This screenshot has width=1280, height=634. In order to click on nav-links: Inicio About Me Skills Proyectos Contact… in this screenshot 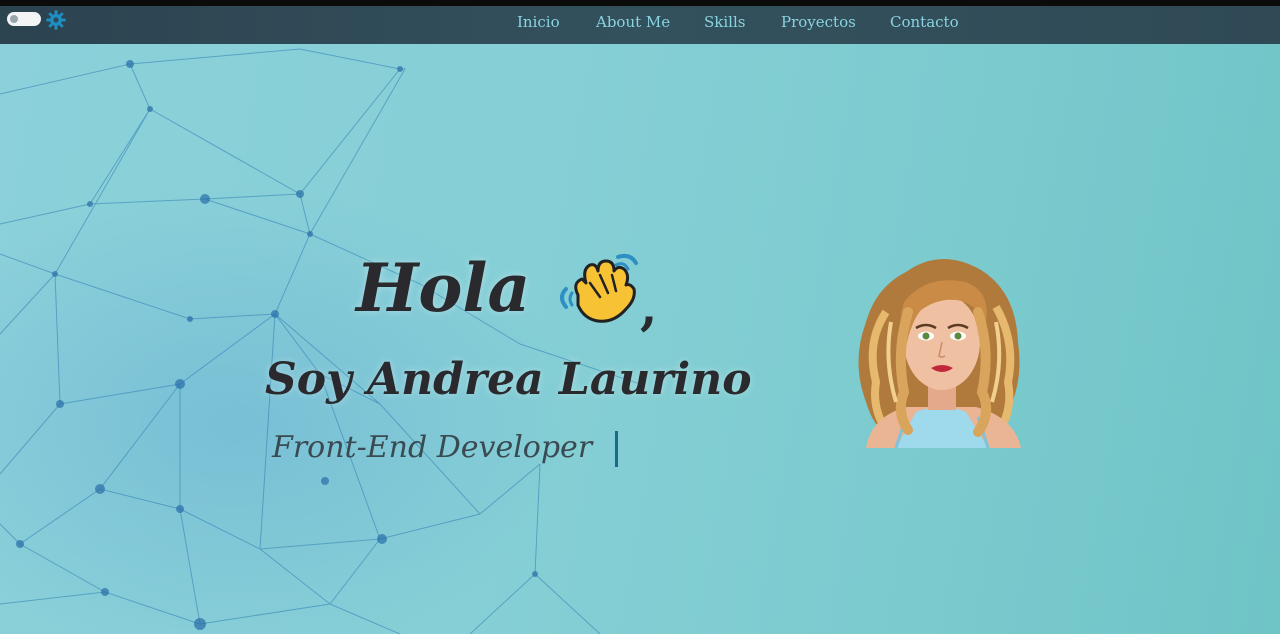, I will do `click(640, 25)`.